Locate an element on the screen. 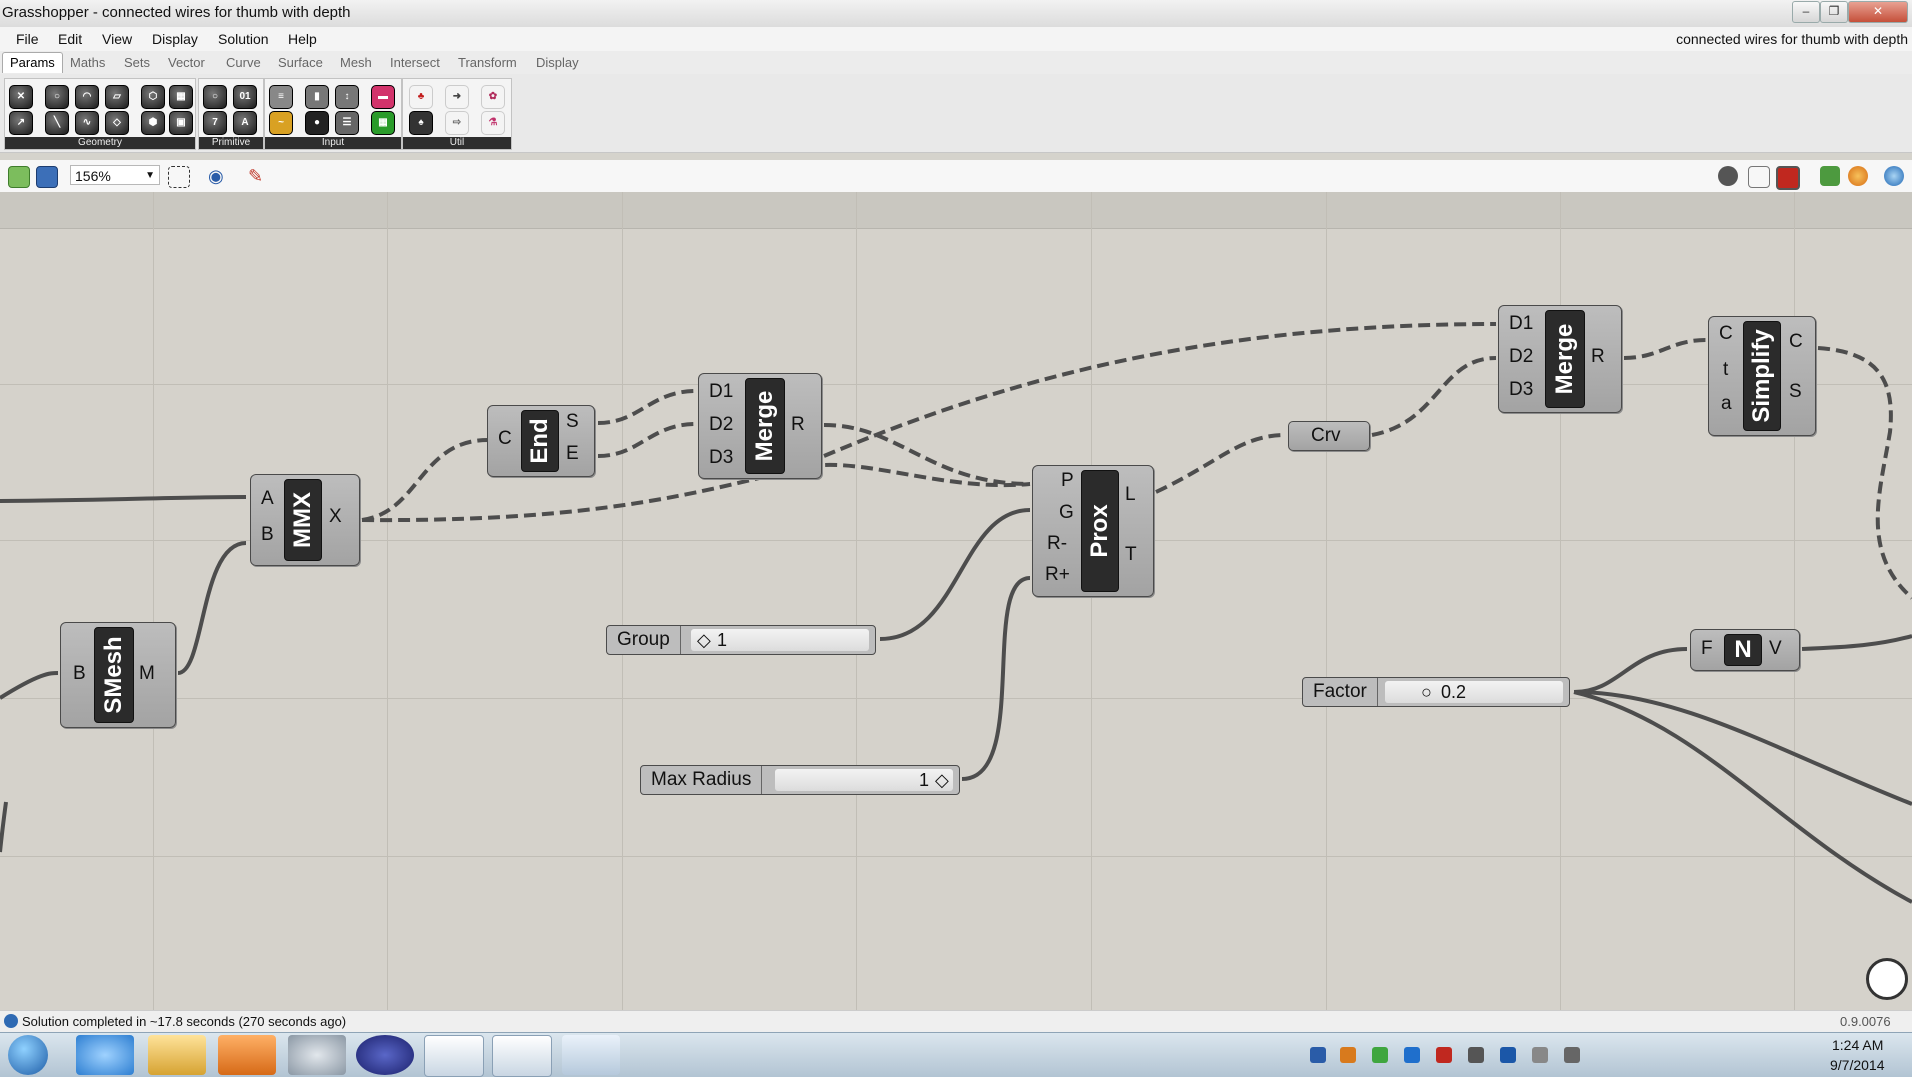 The image size is (1912, 1077). slider-icon: ▮ is located at coordinates (317, 97).